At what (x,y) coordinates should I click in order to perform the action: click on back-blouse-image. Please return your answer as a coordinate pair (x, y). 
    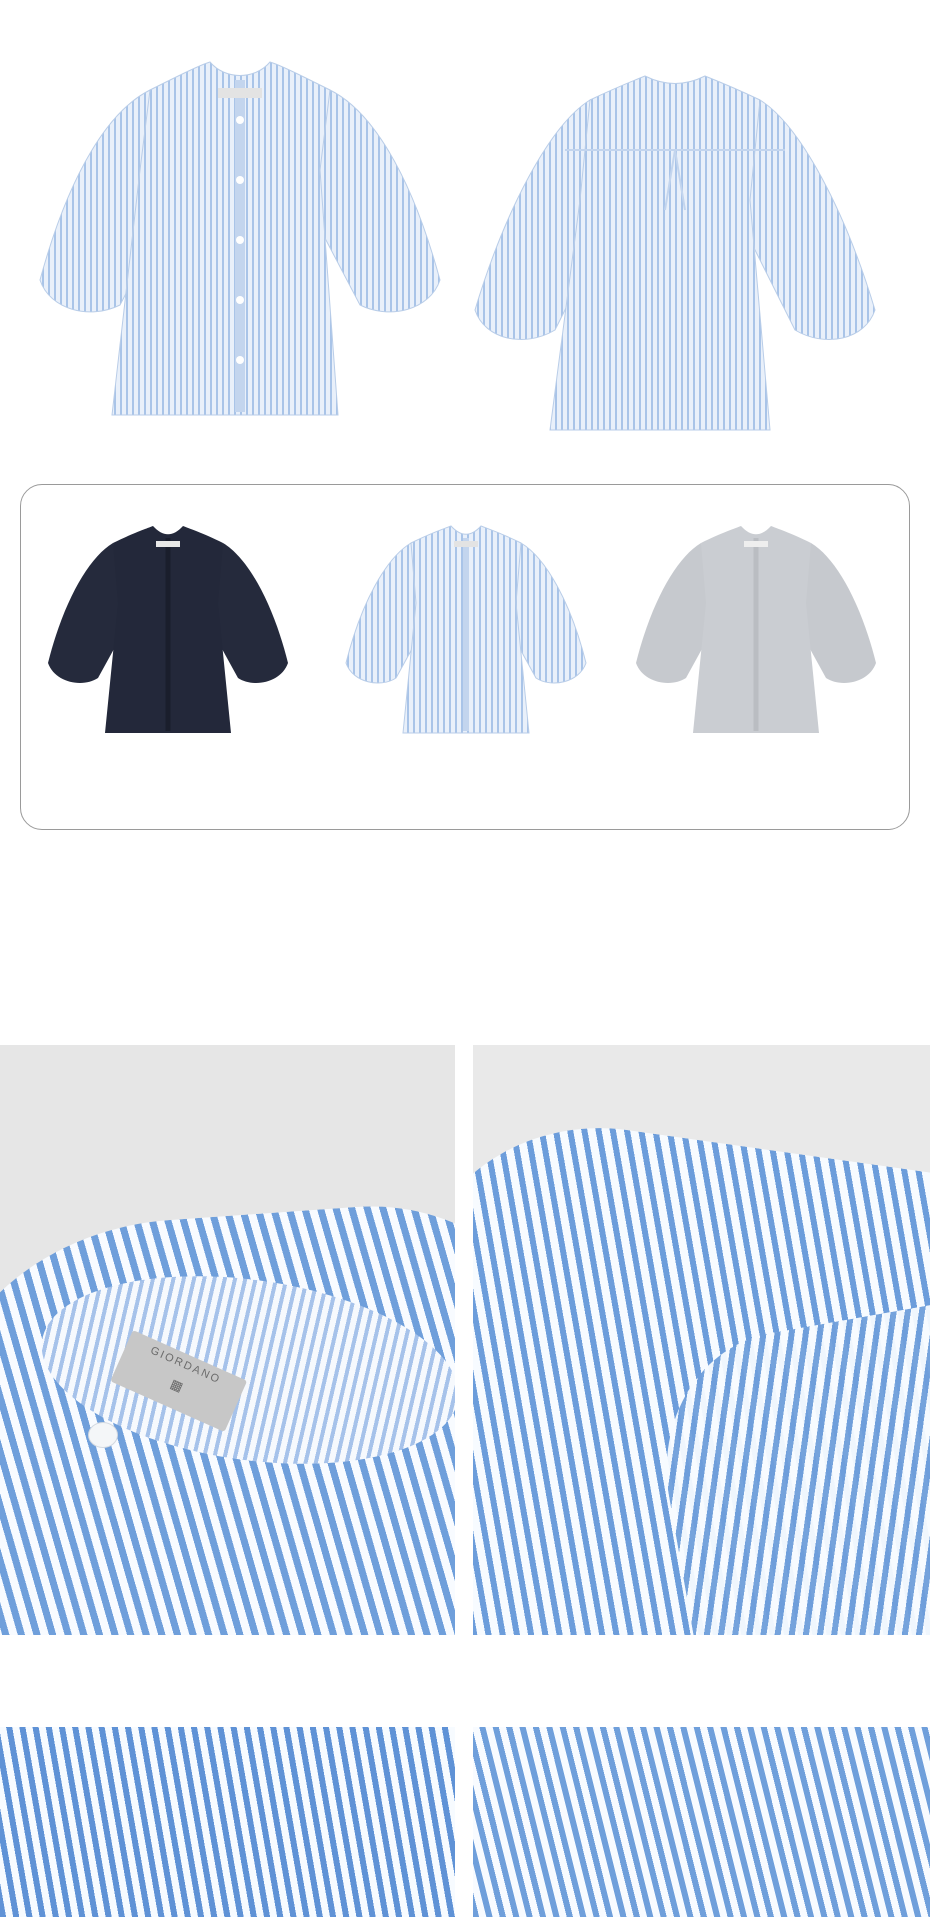
    Looking at the image, I should click on (675, 253).